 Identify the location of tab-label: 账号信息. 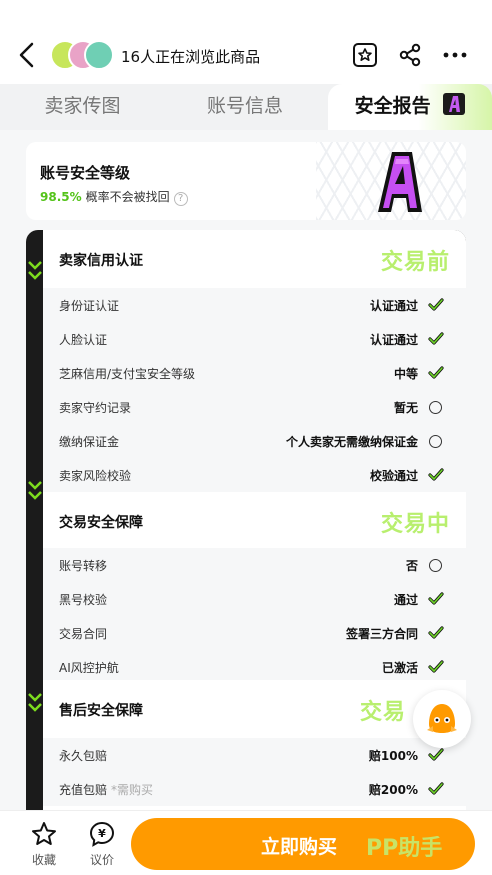
(244, 106).